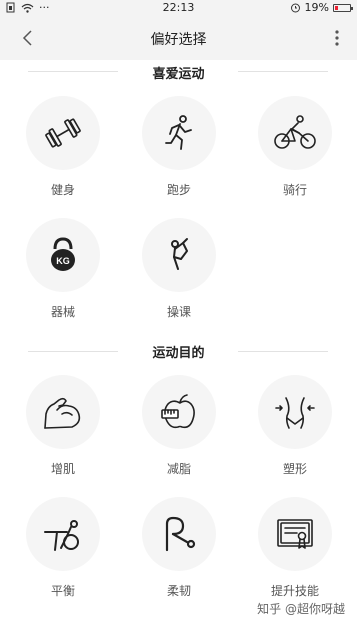  What do you see at coordinates (316, 7) in the screenshot?
I see `battery-percent: 19%` at bounding box center [316, 7].